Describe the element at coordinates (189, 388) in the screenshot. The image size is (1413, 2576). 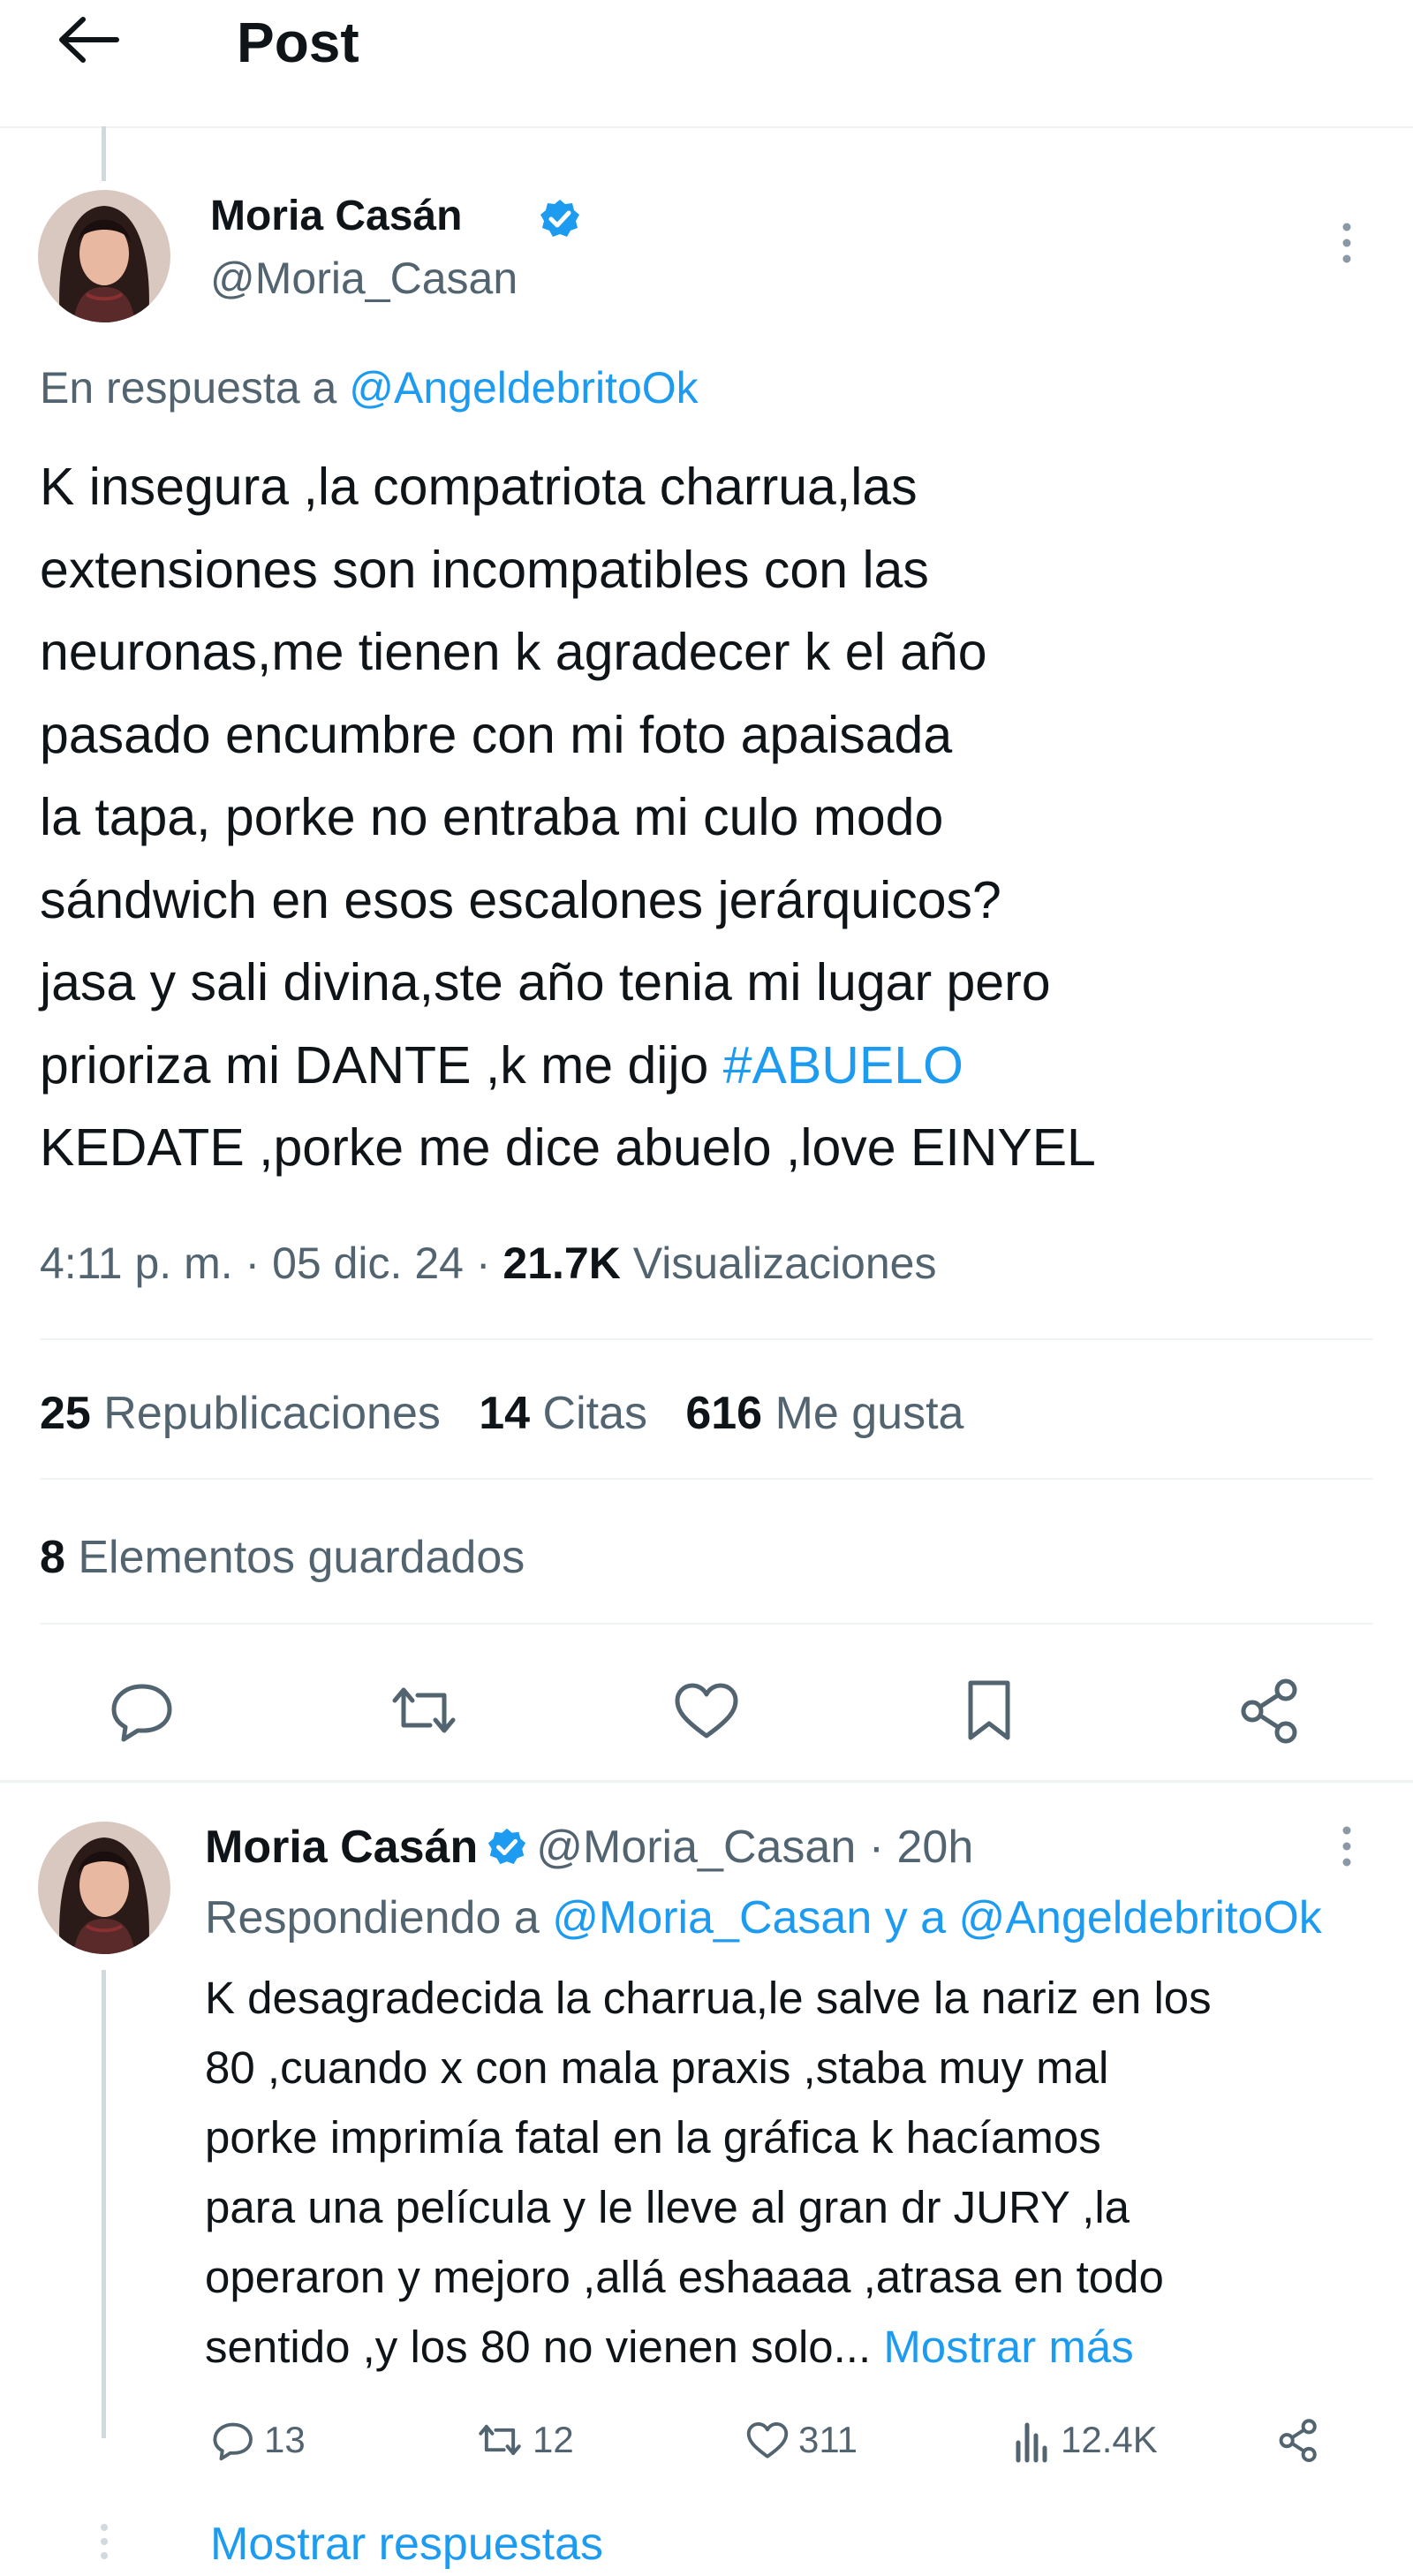
I see `reply-context-prefix: En respuesta a` at that location.